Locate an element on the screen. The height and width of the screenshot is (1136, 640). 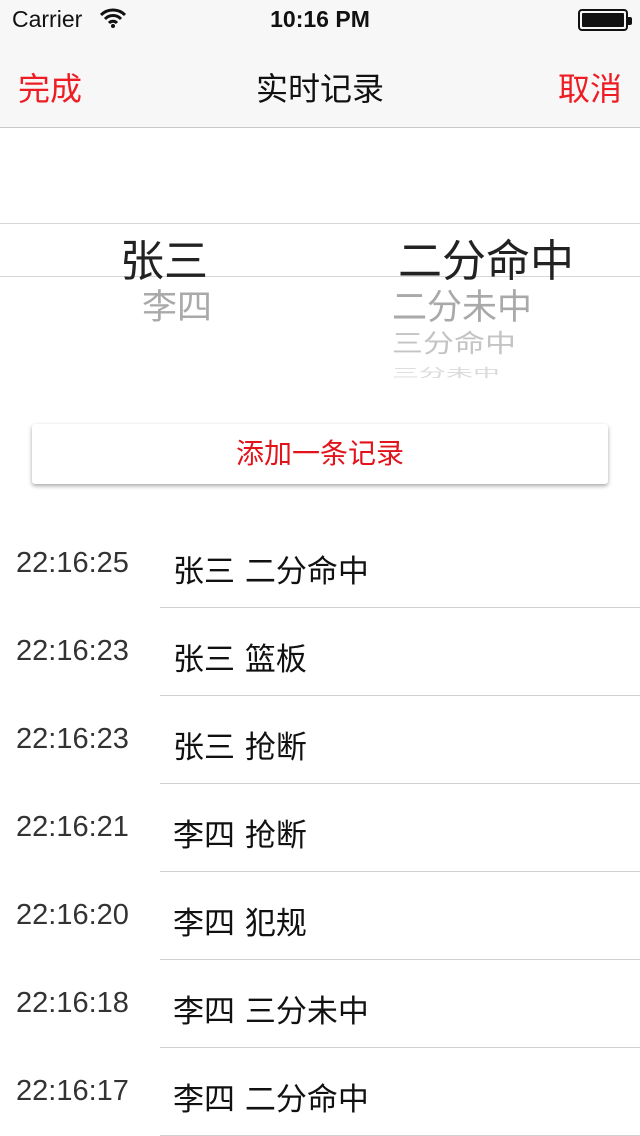
navigation-bar: 完成 实时记录 取消 is located at coordinates (320, 84).